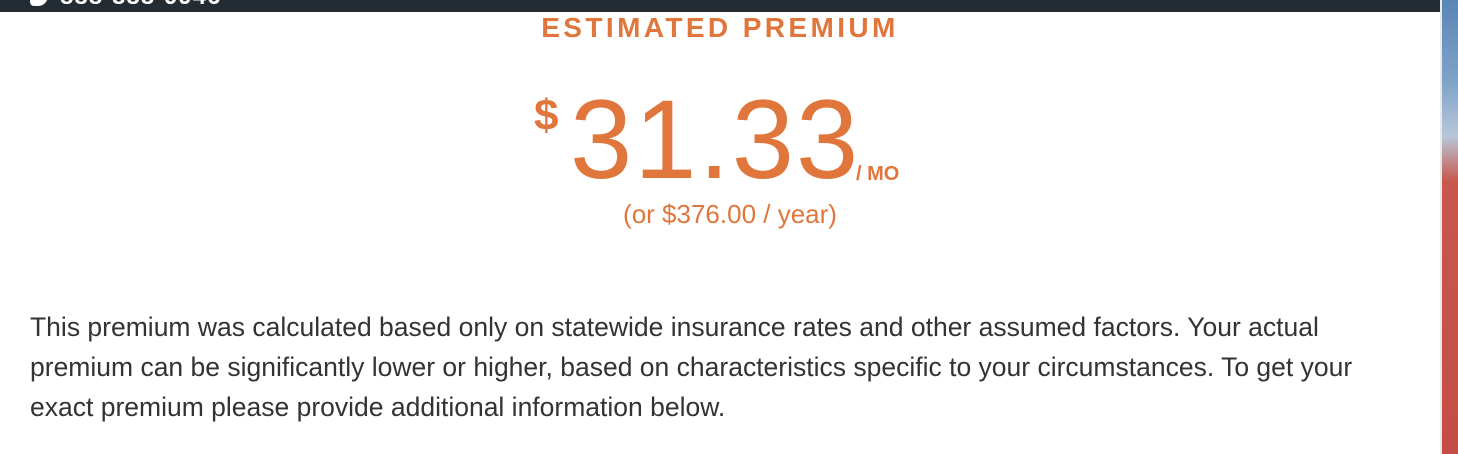 This screenshot has height=454, width=1458. I want to click on phone-number-link: 888-888-9946, so click(140, 5).